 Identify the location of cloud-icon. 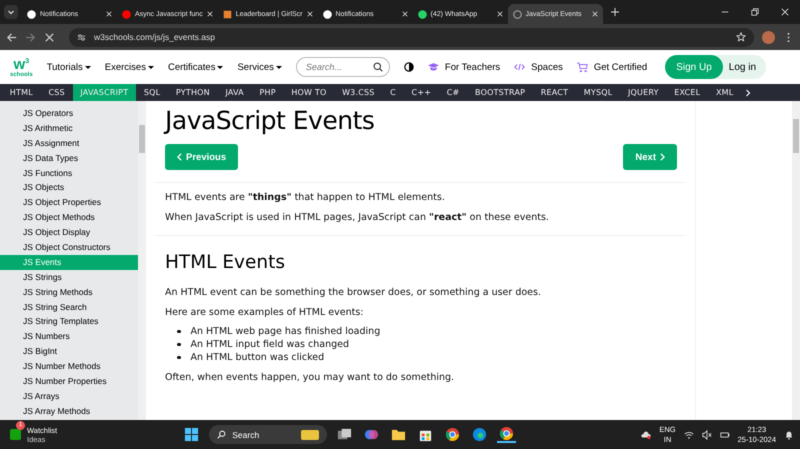
(646, 435).